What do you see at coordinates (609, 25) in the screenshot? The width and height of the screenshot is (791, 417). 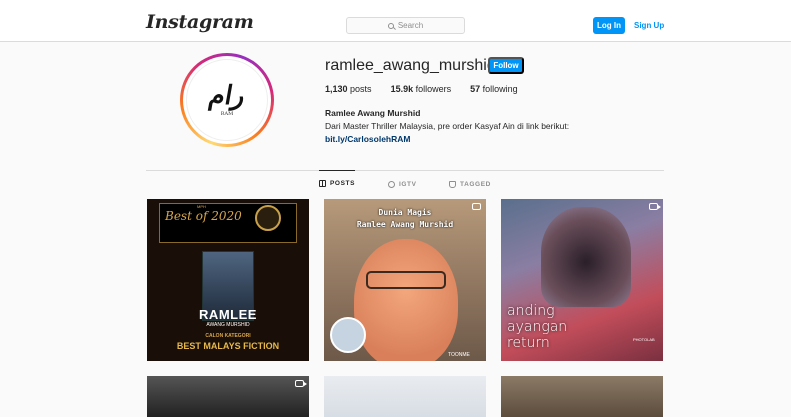 I see `login-button: Log In` at bounding box center [609, 25].